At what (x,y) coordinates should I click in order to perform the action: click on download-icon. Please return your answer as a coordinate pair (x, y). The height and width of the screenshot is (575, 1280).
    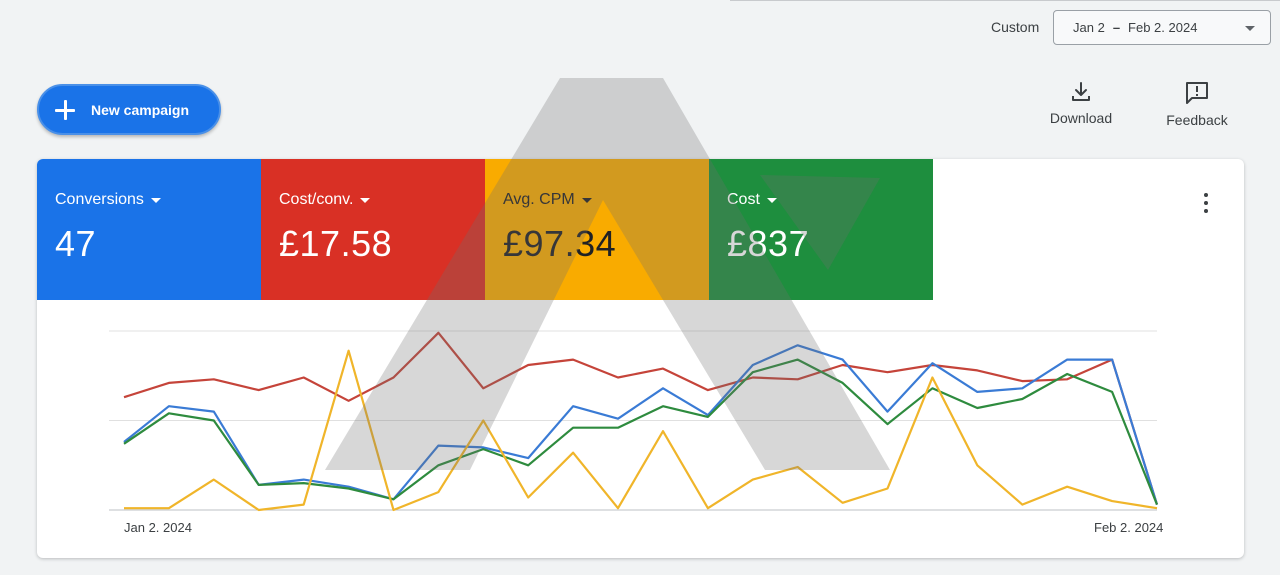
    Looking at the image, I should click on (1081, 91).